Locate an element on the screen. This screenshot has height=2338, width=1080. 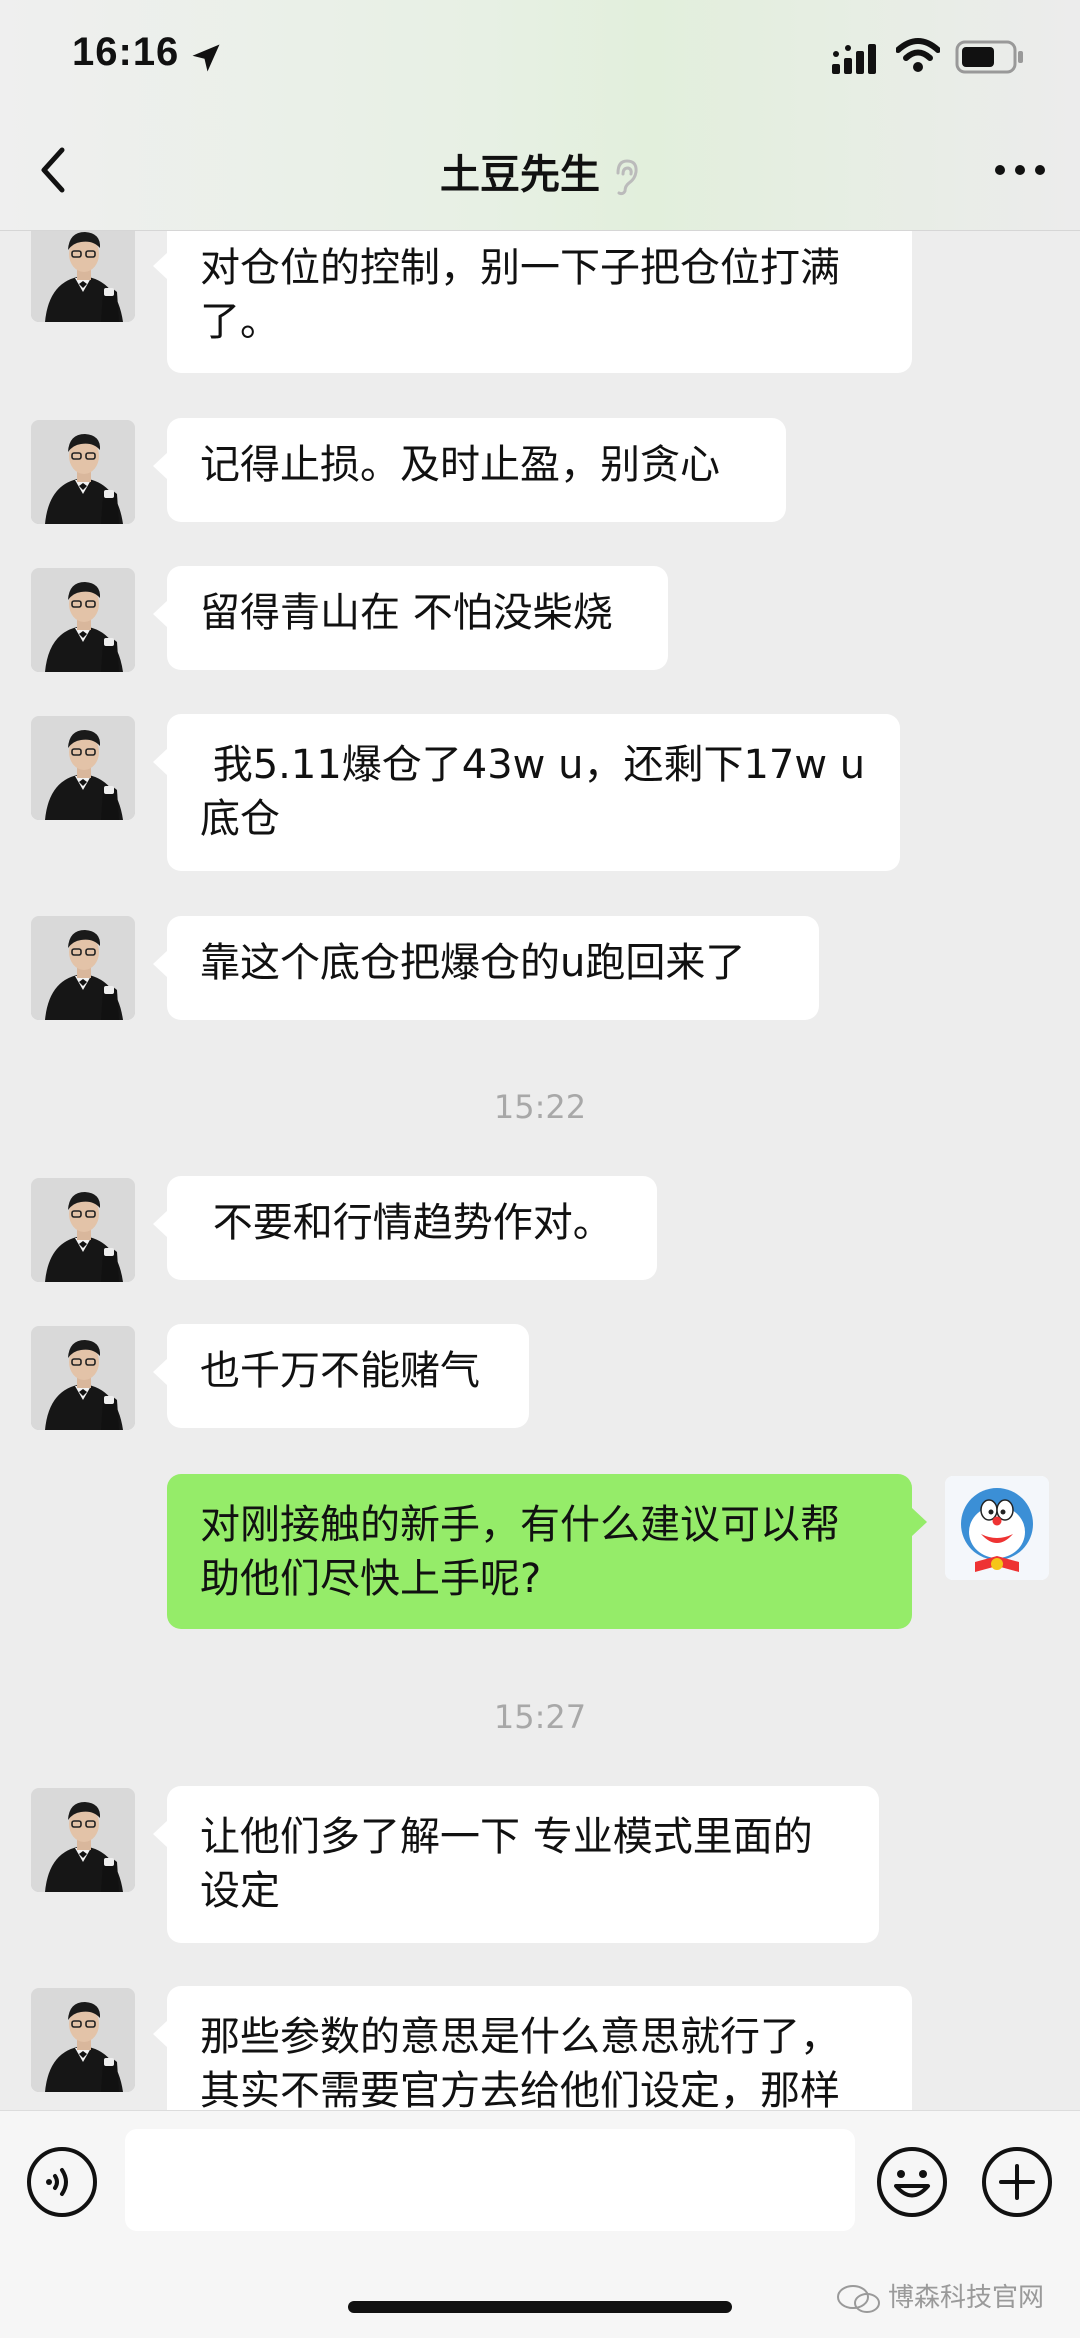
doraemon-avatar-icon is located at coordinates (997, 1528).